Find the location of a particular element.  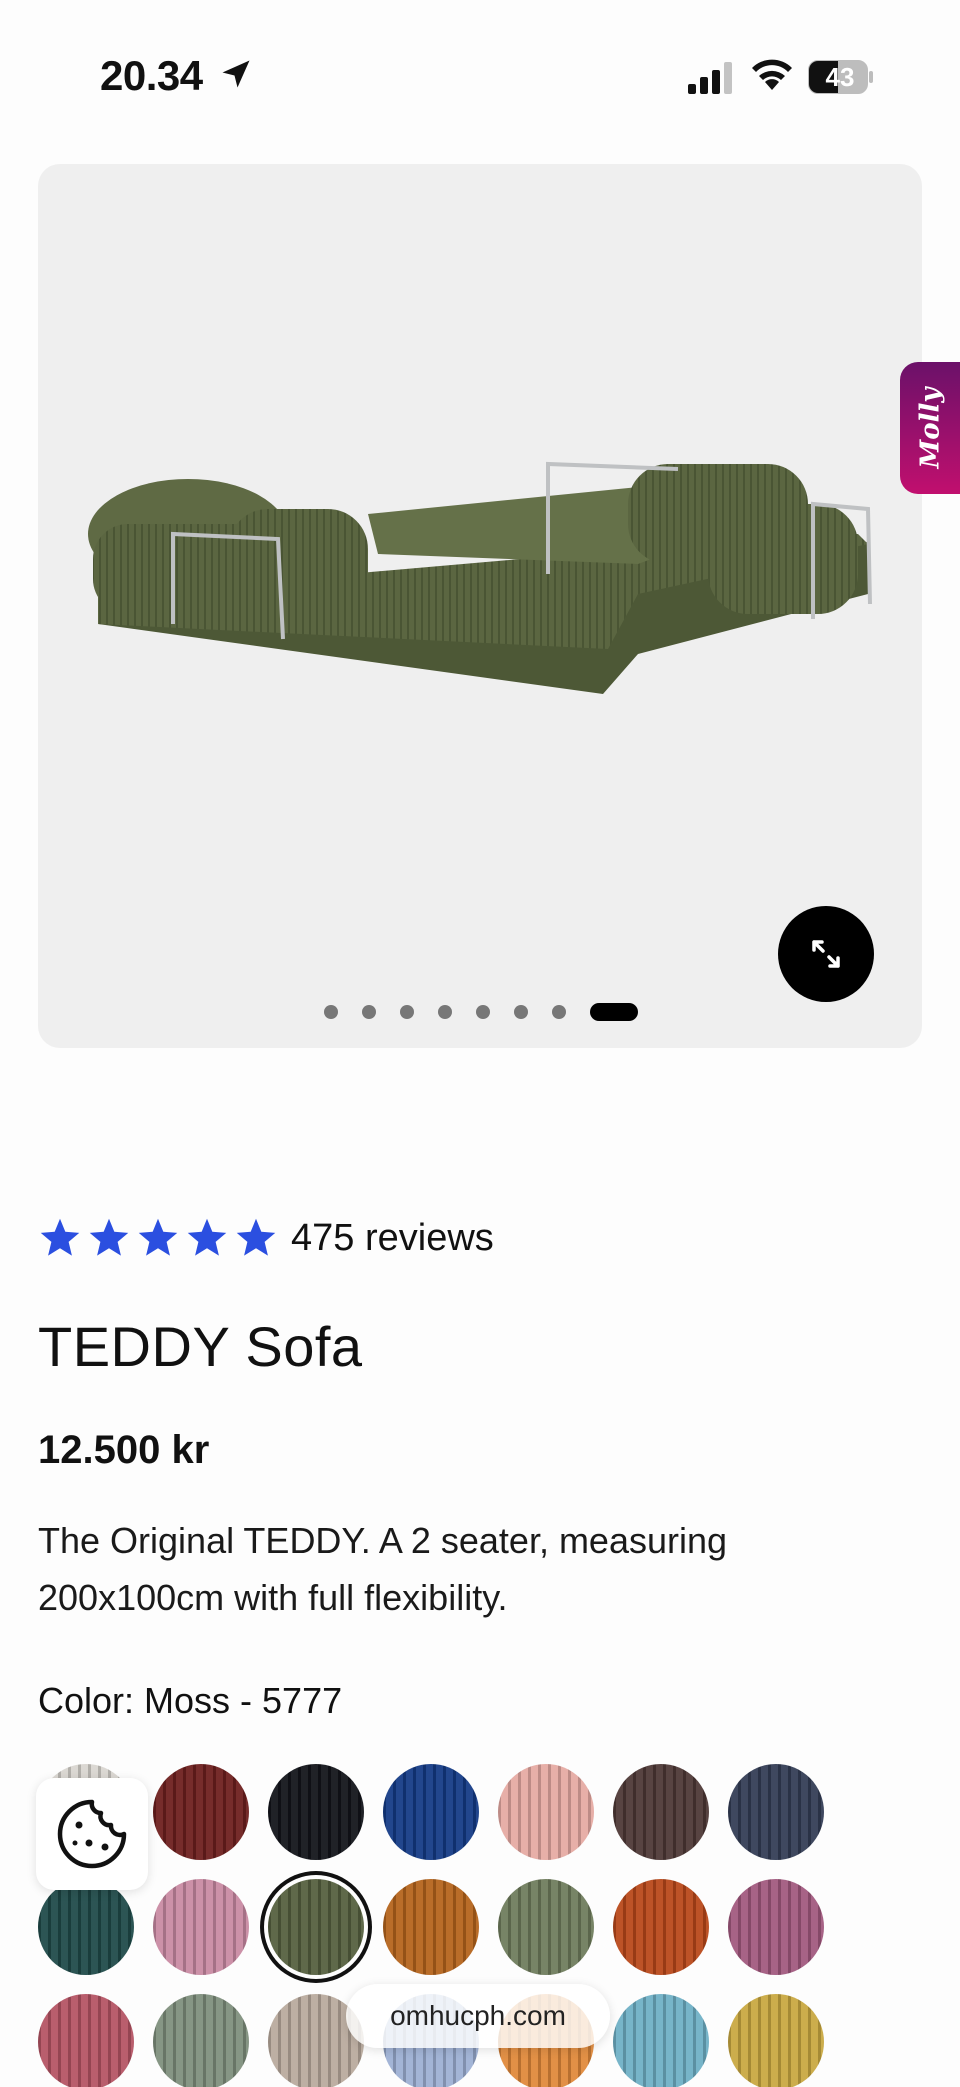

review-count-link: 475 reviews is located at coordinates (392, 1238).